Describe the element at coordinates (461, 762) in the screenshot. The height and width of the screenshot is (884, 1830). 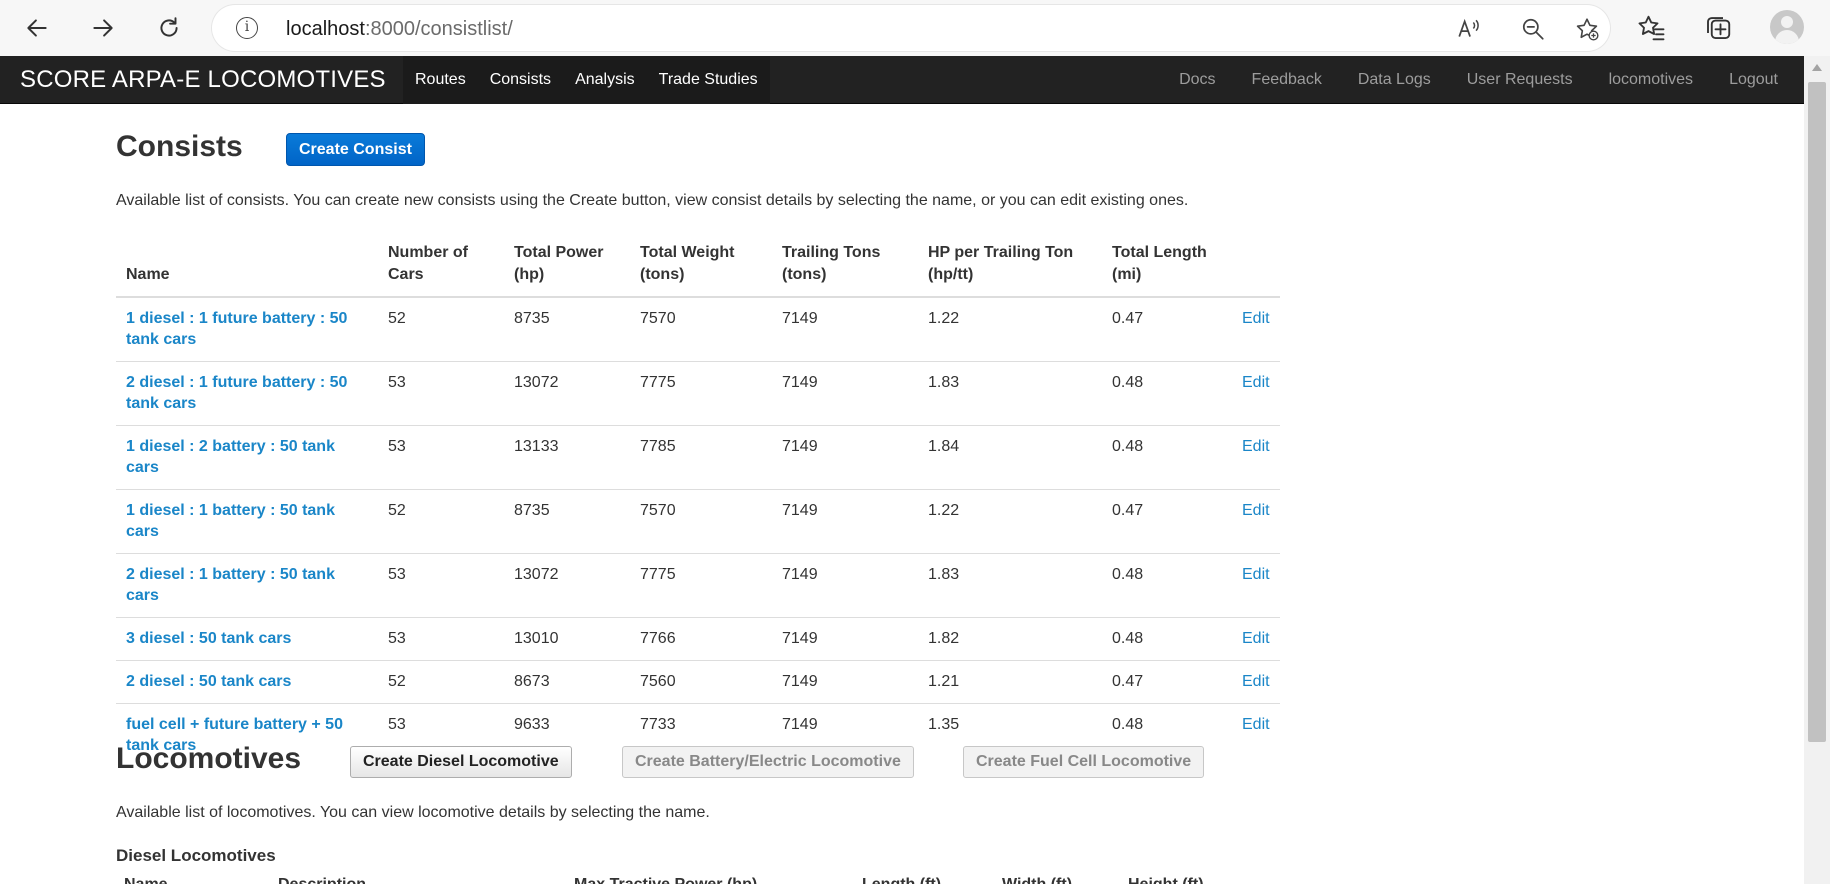
I see `create-diesel-locomotive-button: Create Diesel Locomotive` at that location.